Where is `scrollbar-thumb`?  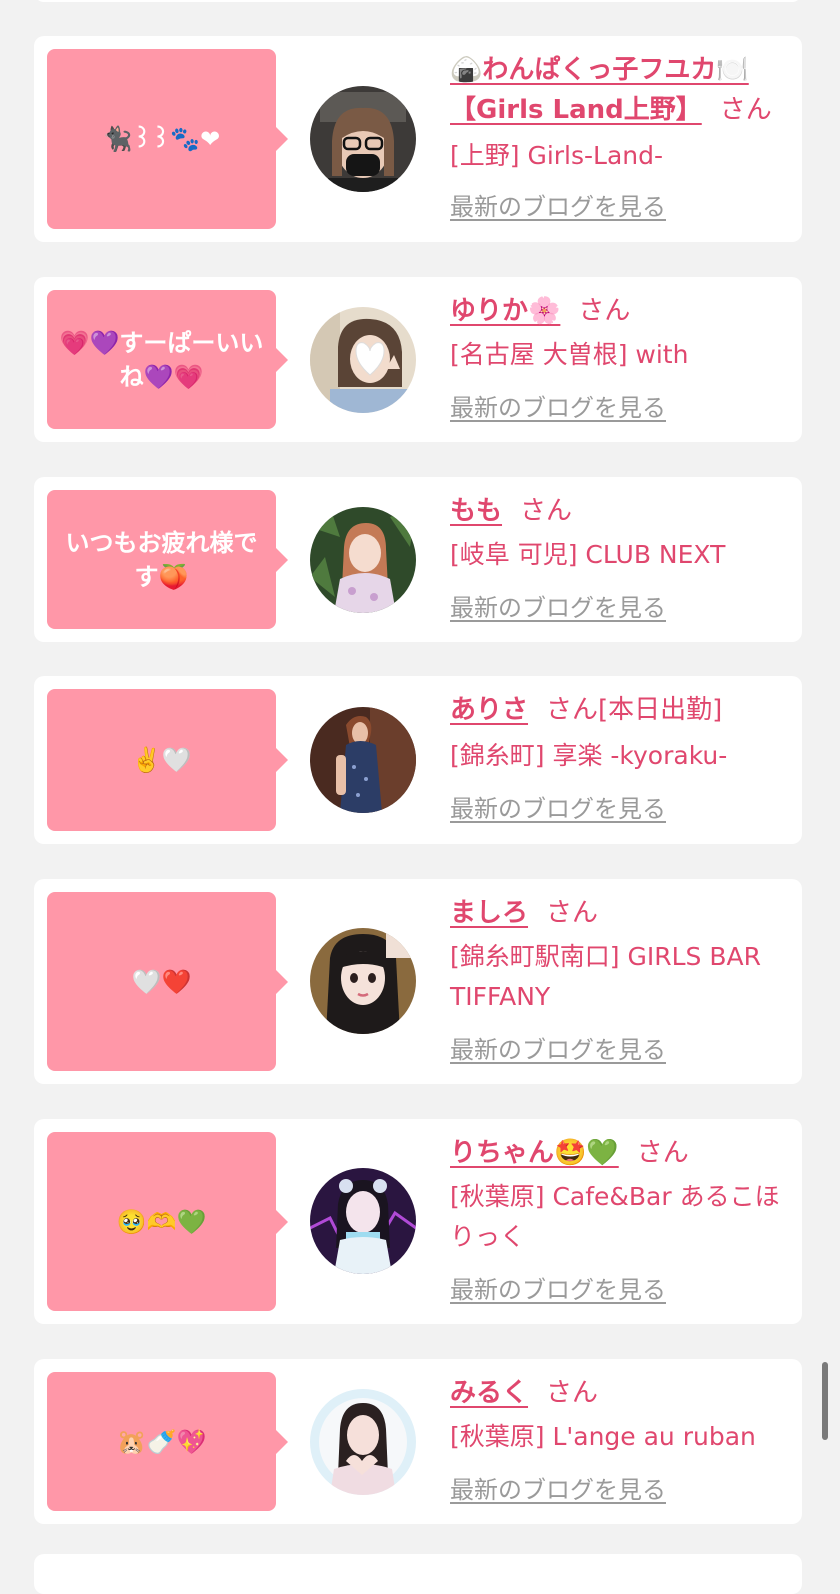
scrollbar-thumb is located at coordinates (825, 1401).